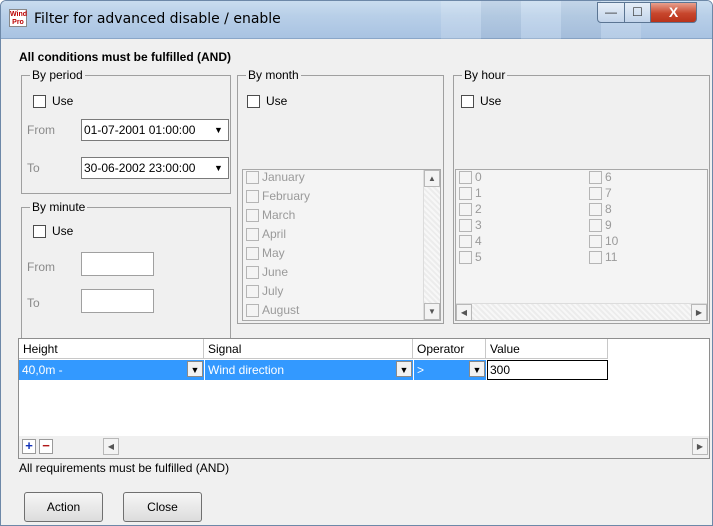 This screenshot has width=713, height=526. What do you see at coordinates (309, 370) in the screenshot?
I see `signal-cell: Wind direction ▼` at bounding box center [309, 370].